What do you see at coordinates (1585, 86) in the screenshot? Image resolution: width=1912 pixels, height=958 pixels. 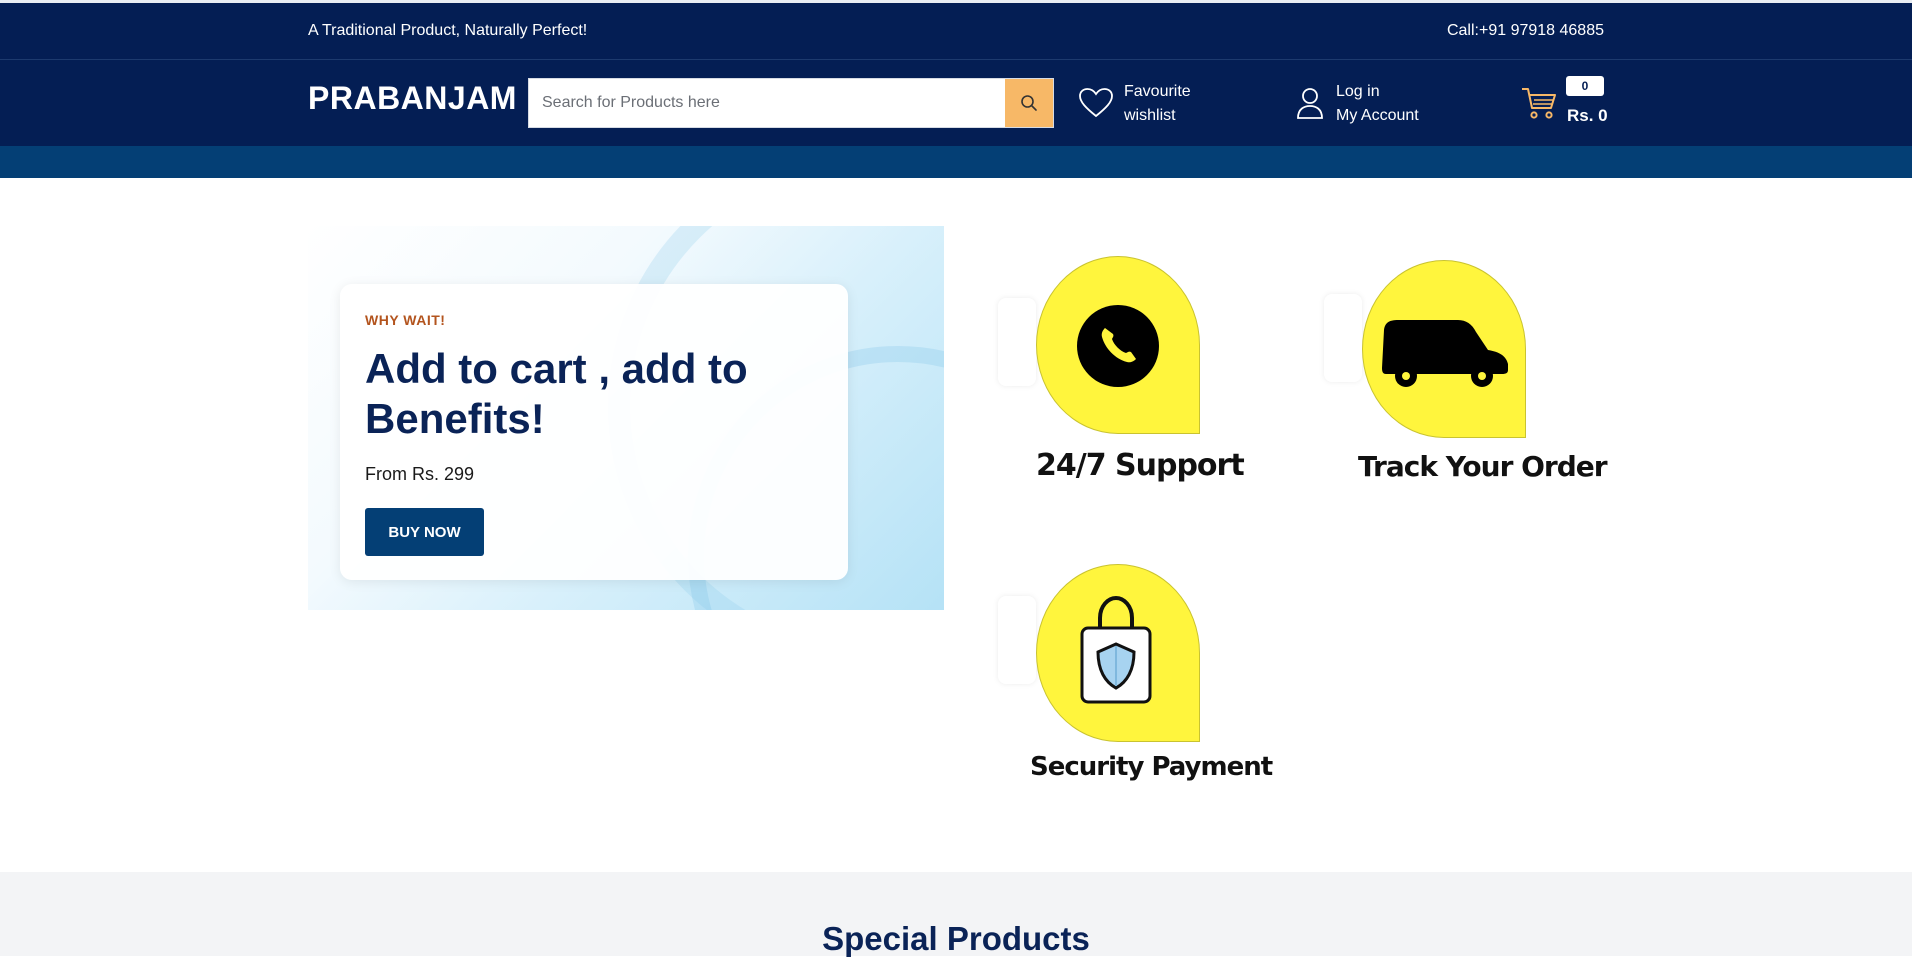 I see `cart-count-badge: 0` at bounding box center [1585, 86].